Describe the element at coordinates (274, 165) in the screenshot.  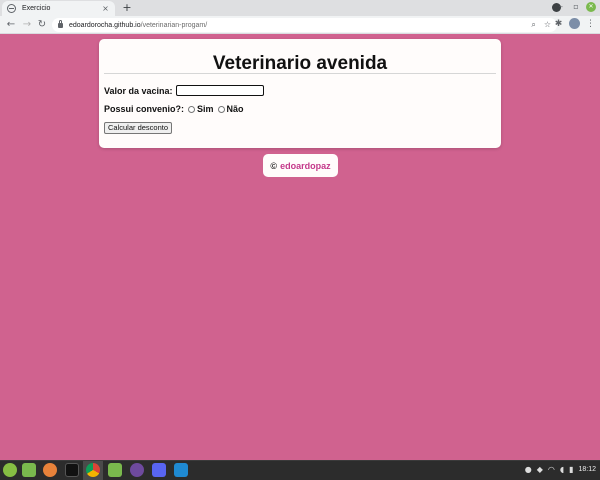
I see `copyright-symbol: ©` at that location.